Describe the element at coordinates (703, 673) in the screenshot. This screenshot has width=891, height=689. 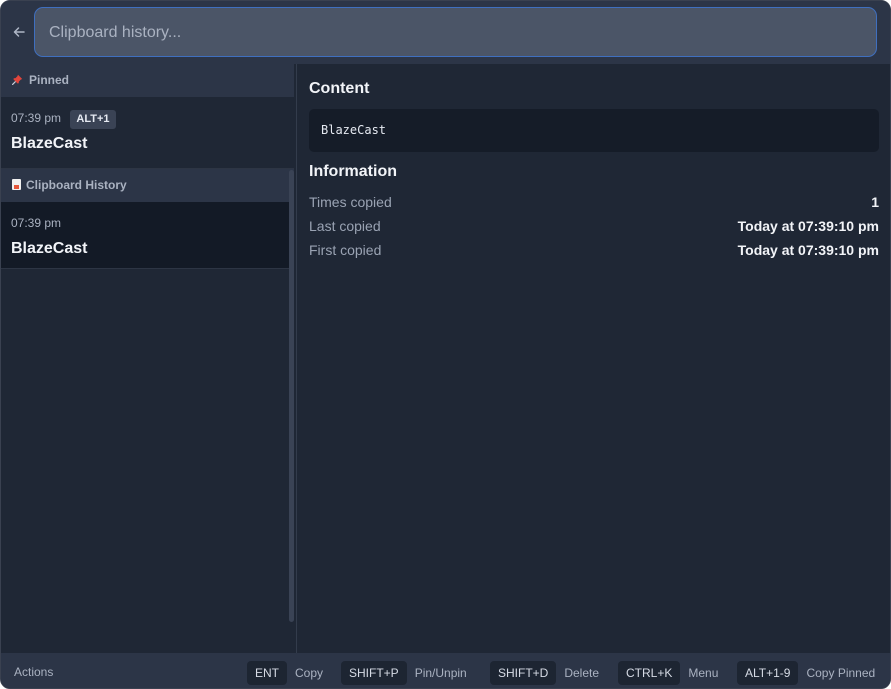
I see `hint-label: Menu` at that location.